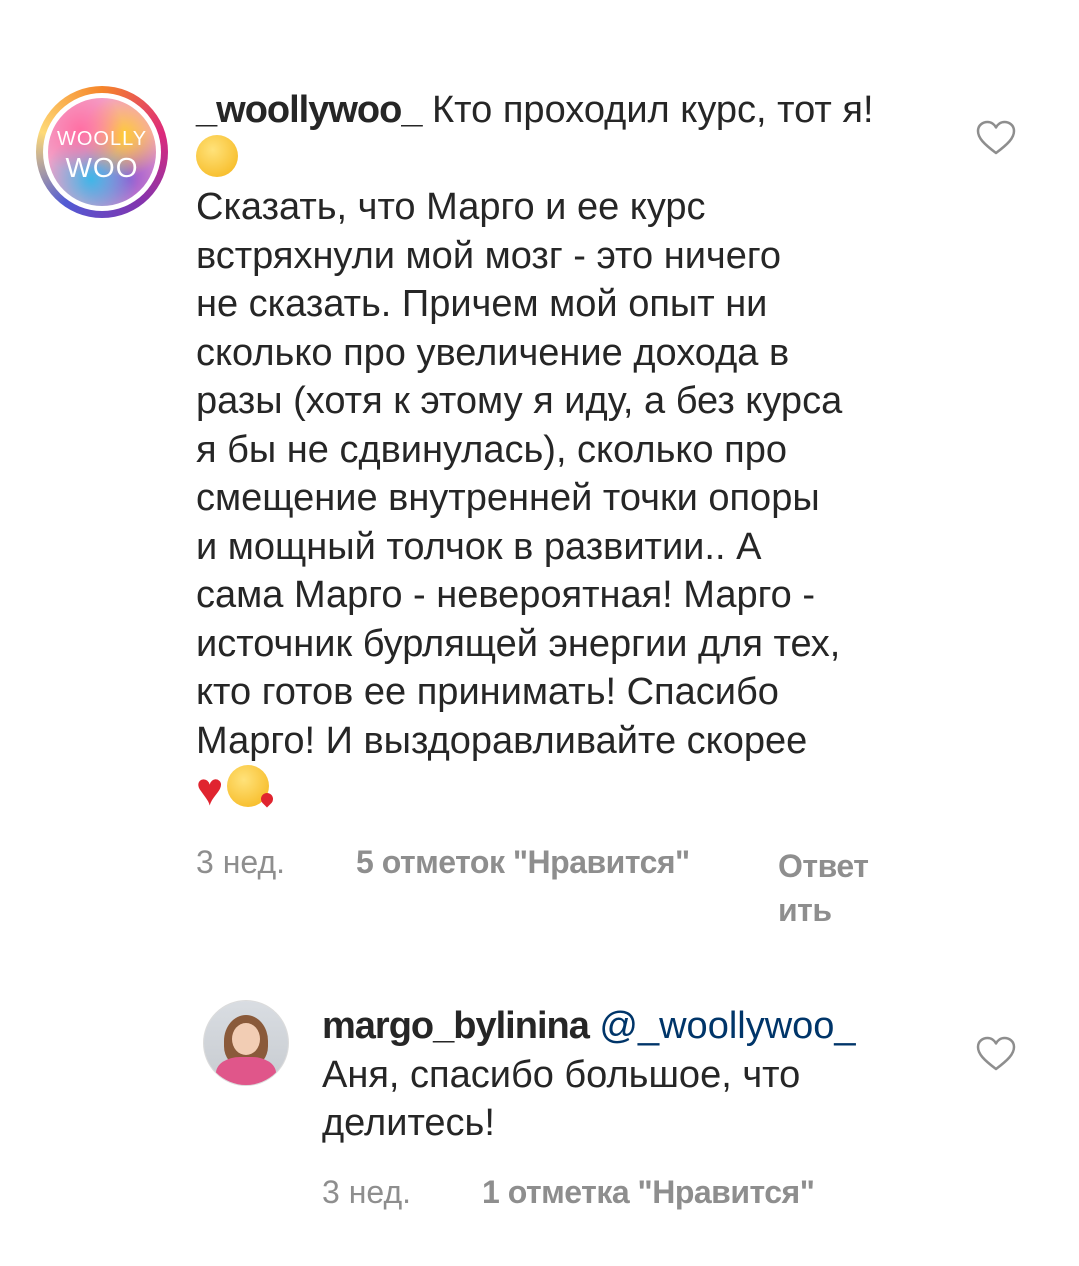  I want to click on hugging-face-emoji, so click(217, 155).